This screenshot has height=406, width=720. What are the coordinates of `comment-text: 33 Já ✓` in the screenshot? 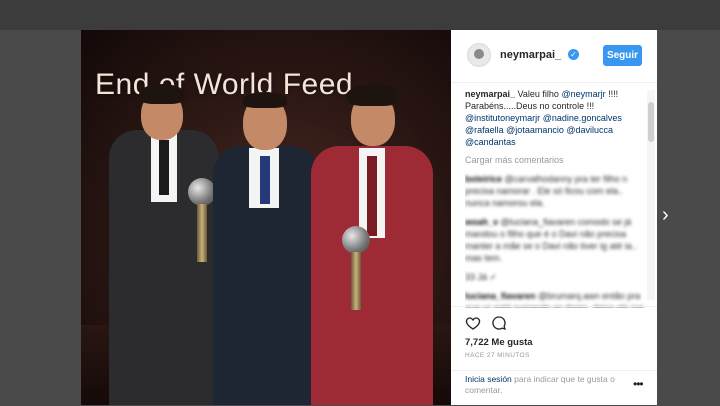 It's located at (481, 277).